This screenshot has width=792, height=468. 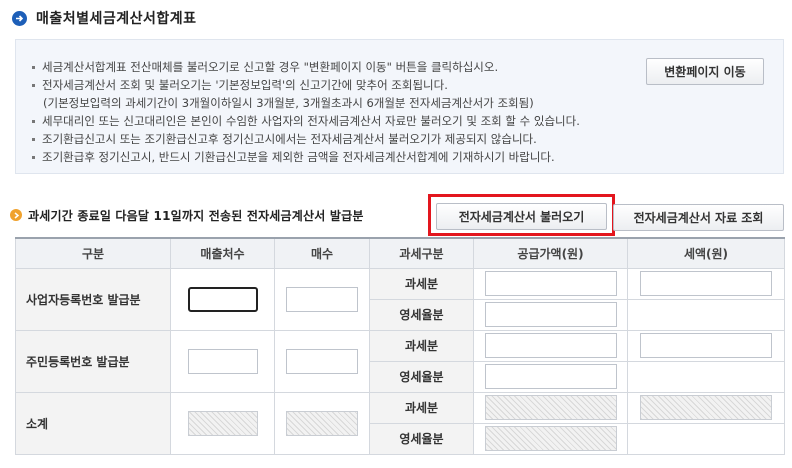 I want to click on section-header: 과세기간 종료일 다음달 11일까지 전송된 전자세금계산서 발급분, so click(x=187, y=215).